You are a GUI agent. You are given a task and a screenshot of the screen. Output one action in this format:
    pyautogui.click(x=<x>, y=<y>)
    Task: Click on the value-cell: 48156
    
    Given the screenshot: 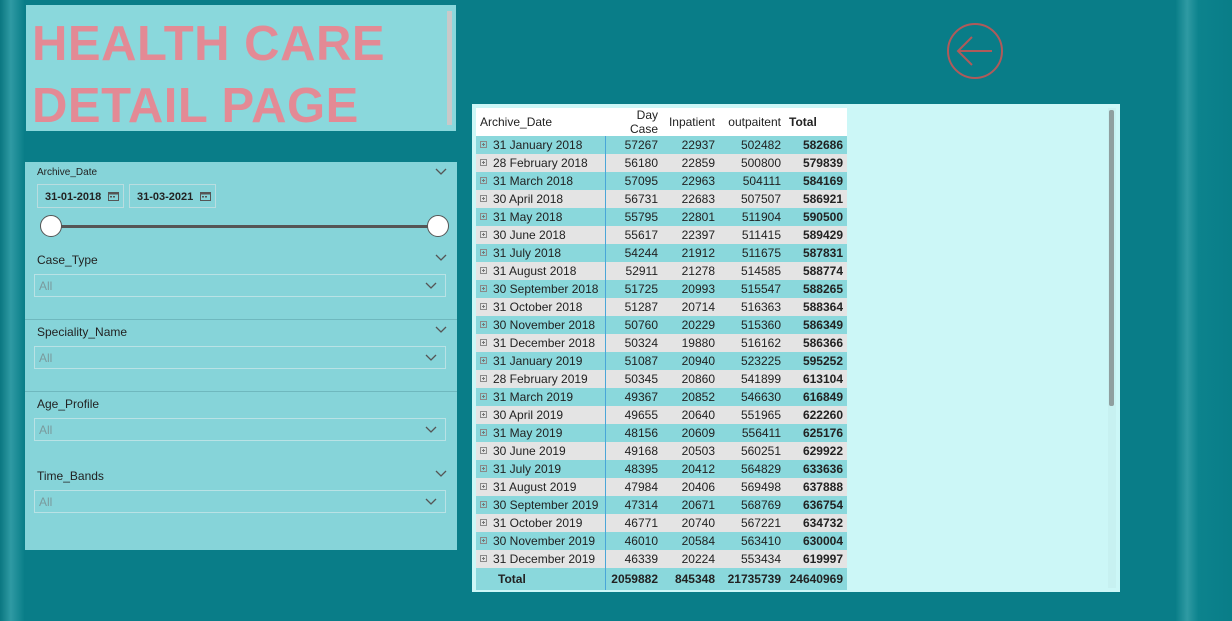 What is the action you would take?
    pyautogui.click(x=633, y=433)
    